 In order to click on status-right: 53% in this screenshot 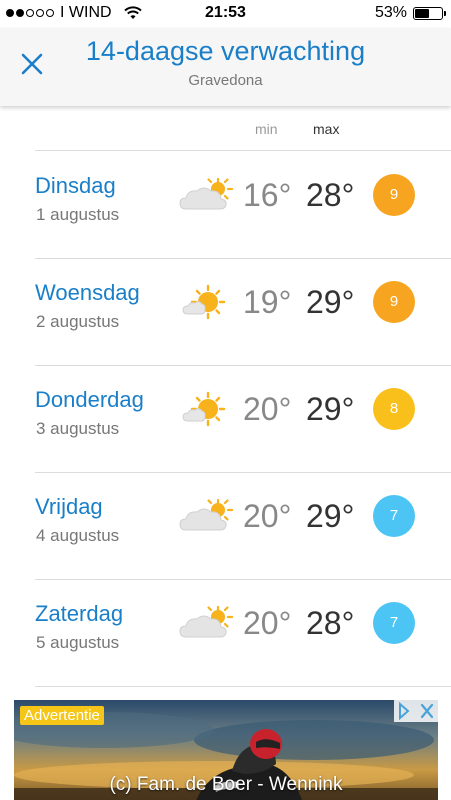, I will do `click(410, 13)`.